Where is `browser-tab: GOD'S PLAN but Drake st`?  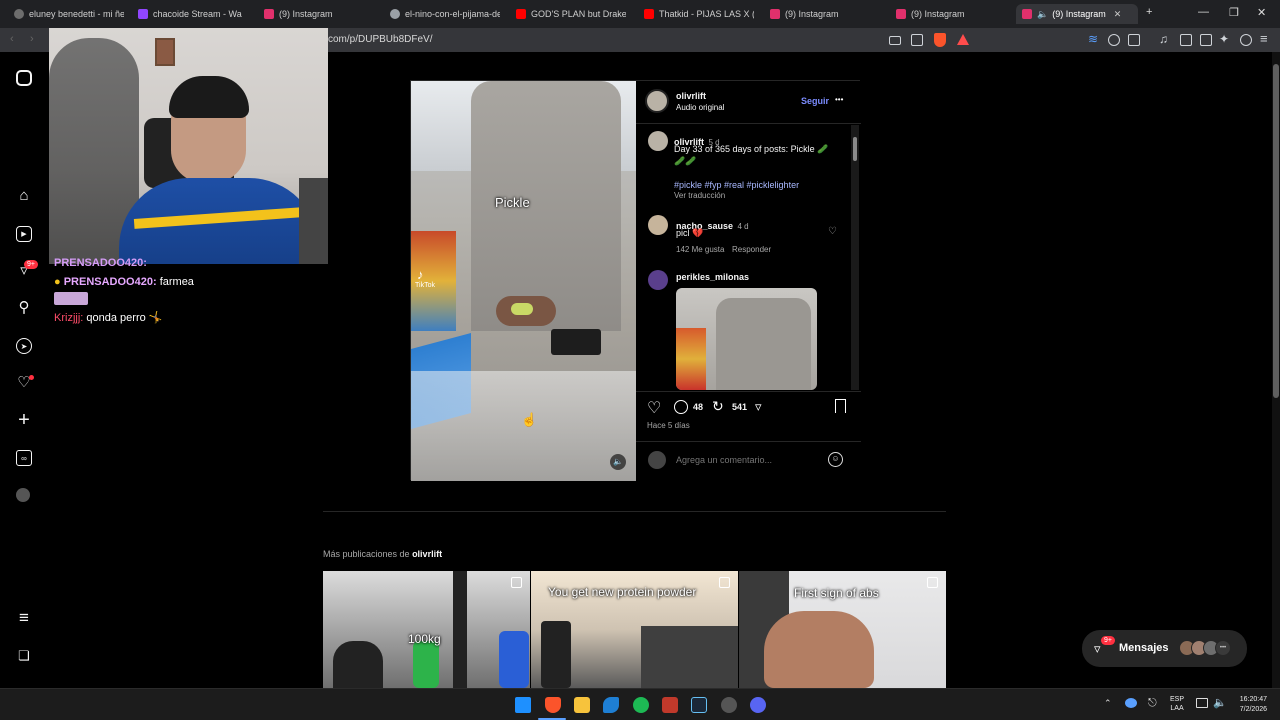 browser-tab: GOD'S PLAN but Drake st is located at coordinates (571, 14).